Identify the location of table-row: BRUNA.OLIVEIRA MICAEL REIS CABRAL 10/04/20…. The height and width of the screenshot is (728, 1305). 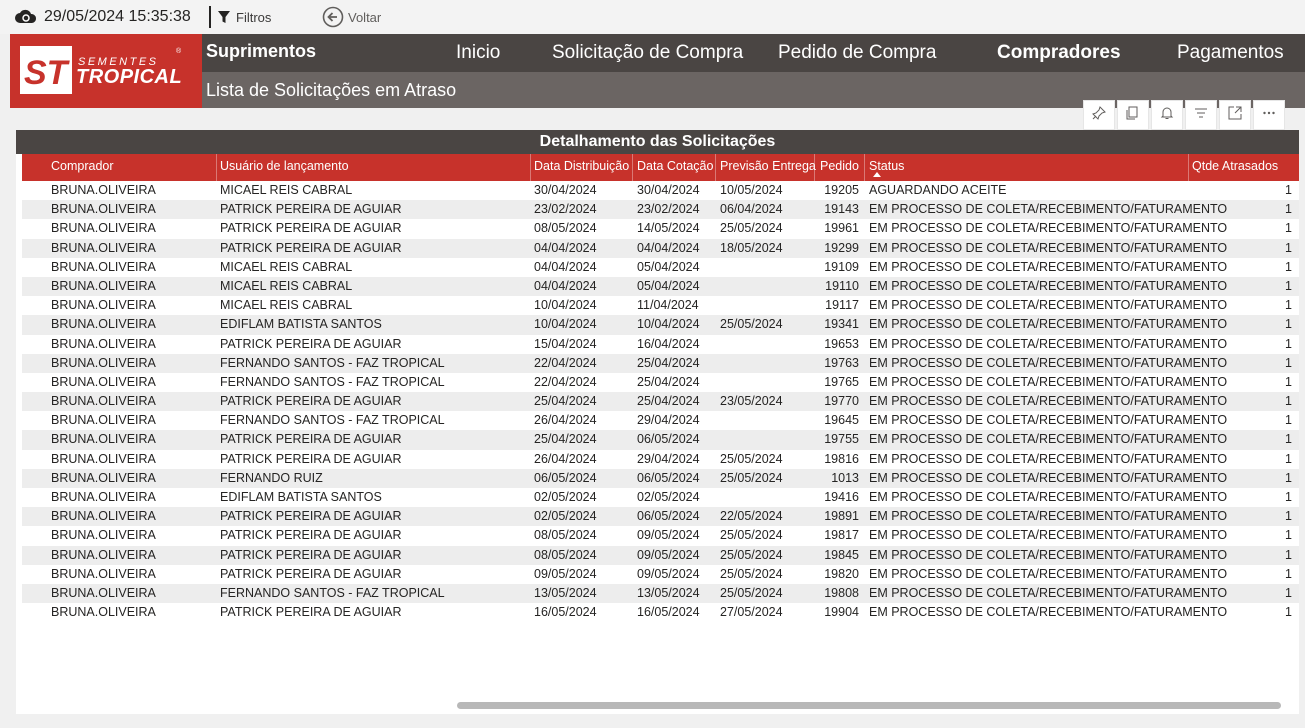
(660, 305).